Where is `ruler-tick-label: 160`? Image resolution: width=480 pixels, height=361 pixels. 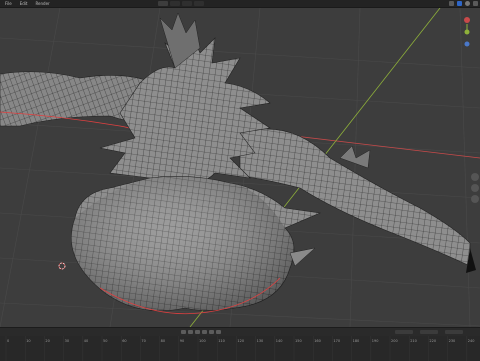
ruler-tick-label: 160 is located at coordinates (317, 341).